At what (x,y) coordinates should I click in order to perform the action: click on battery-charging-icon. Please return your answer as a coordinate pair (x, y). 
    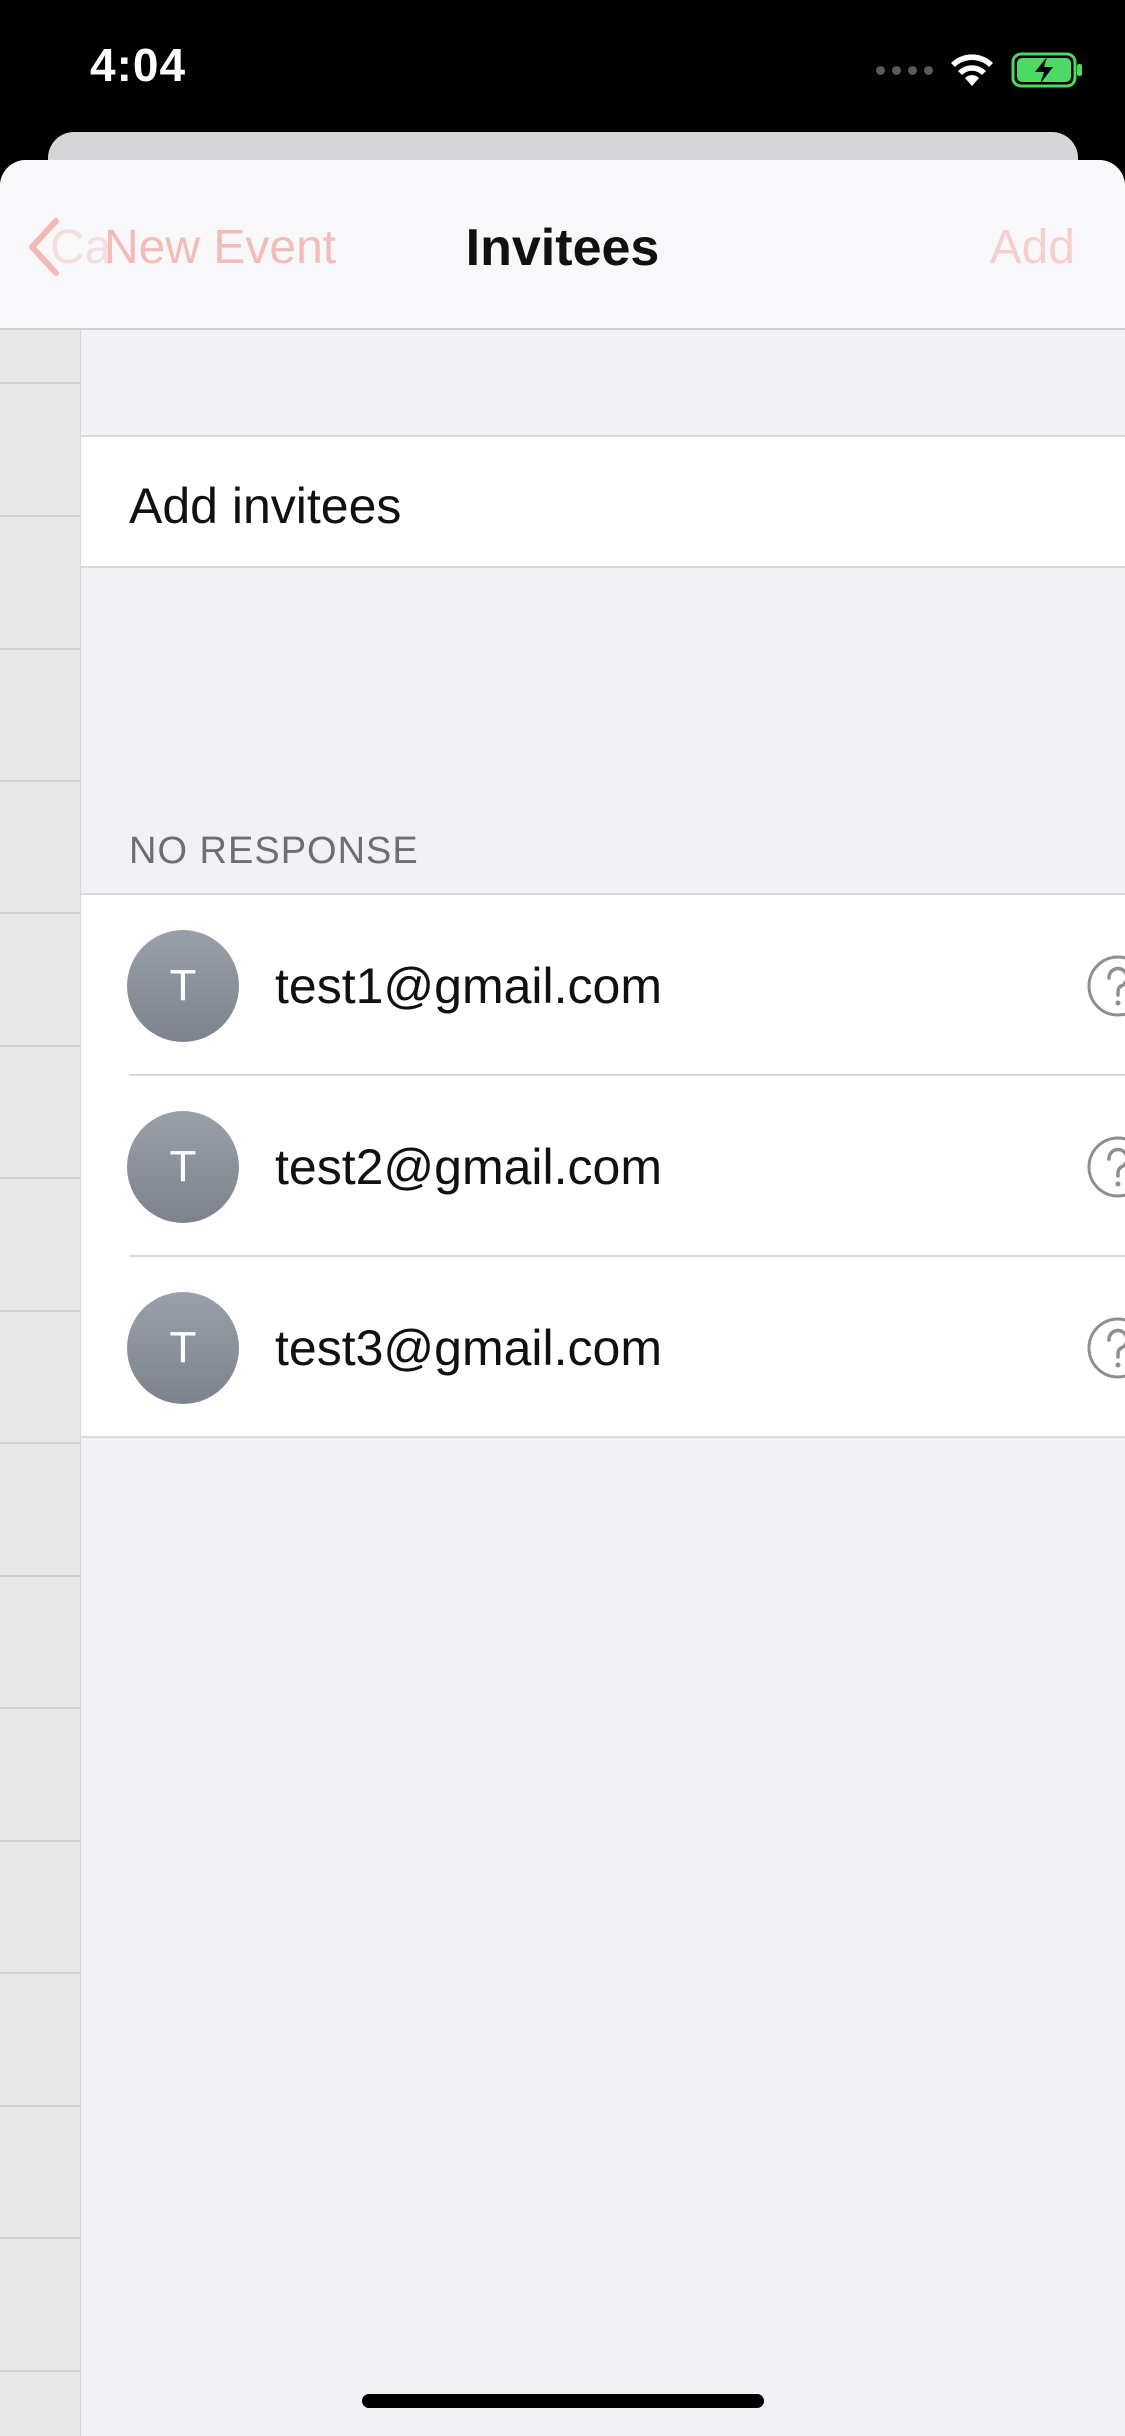
    Looking at the image, I should click on (1046, 70).